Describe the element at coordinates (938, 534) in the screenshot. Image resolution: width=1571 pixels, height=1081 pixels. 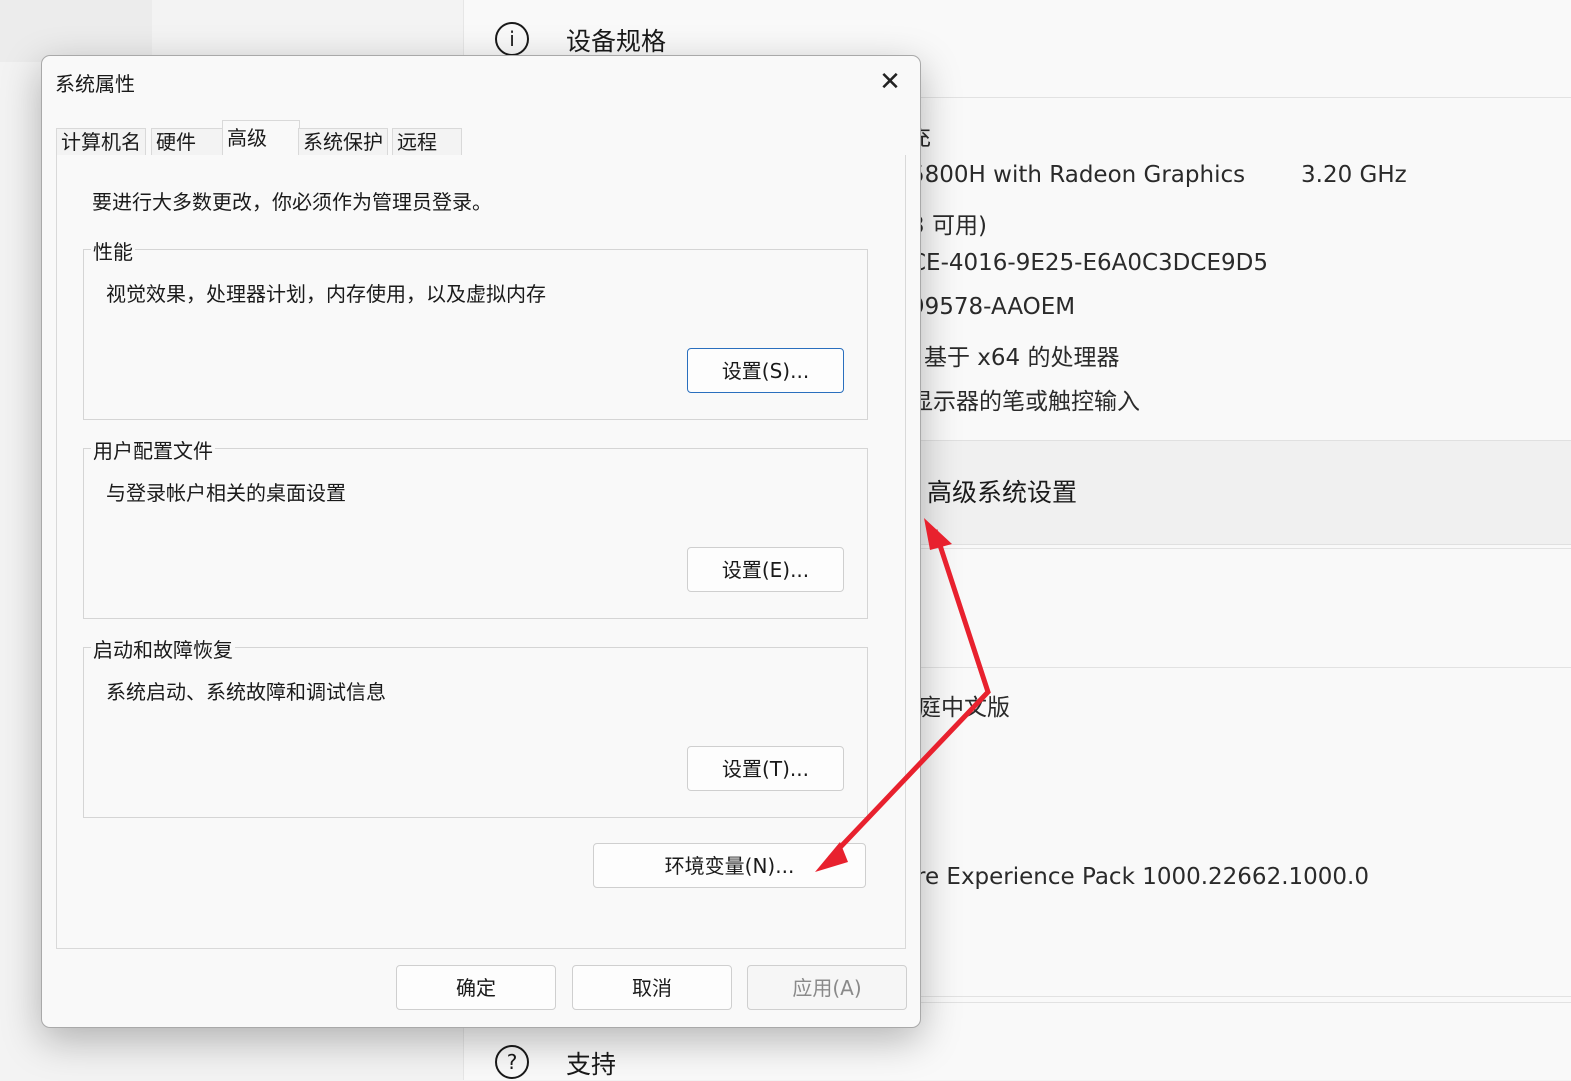
I see `arrow-head-up` at that location.